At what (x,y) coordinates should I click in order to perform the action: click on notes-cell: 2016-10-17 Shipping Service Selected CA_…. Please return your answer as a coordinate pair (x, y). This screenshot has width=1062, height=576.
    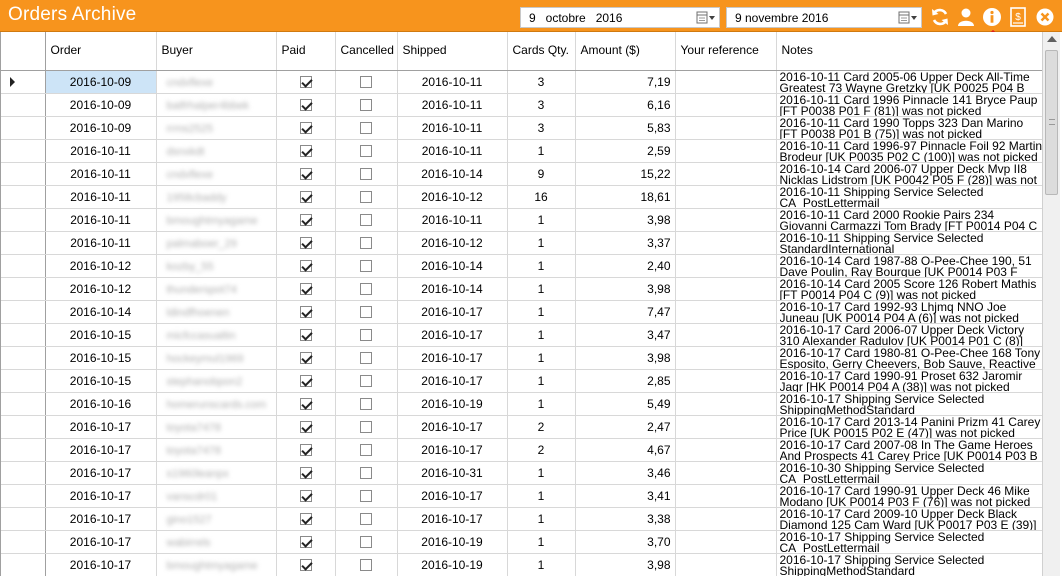
    Looking at the image, I should click on (909, 542).